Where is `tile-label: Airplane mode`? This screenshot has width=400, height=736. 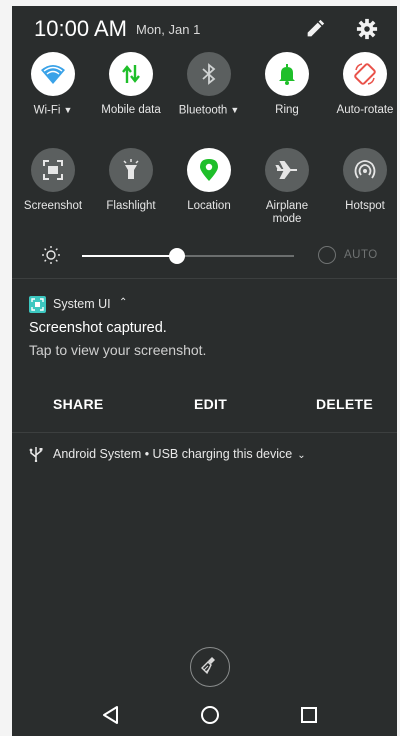
tile-label: Airplane mode is located at coordinates (287, 212).